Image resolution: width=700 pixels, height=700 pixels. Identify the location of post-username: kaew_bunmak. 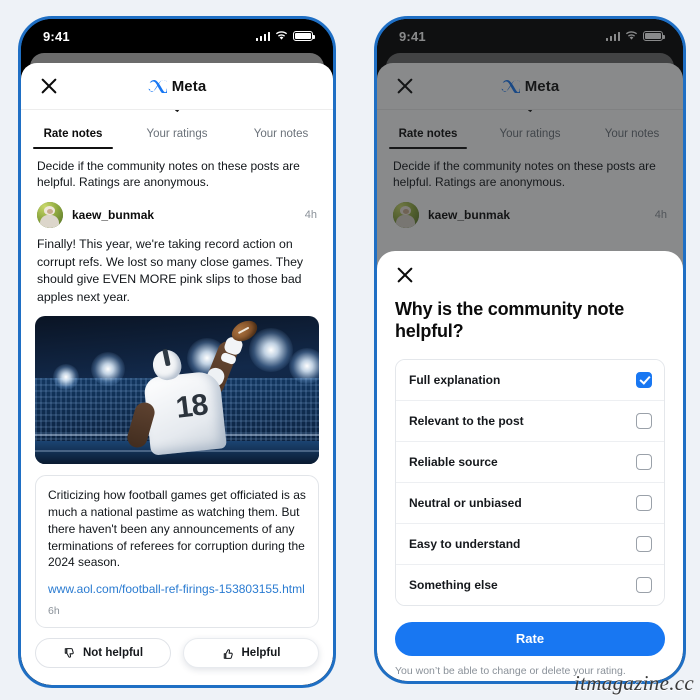
(184, 215).